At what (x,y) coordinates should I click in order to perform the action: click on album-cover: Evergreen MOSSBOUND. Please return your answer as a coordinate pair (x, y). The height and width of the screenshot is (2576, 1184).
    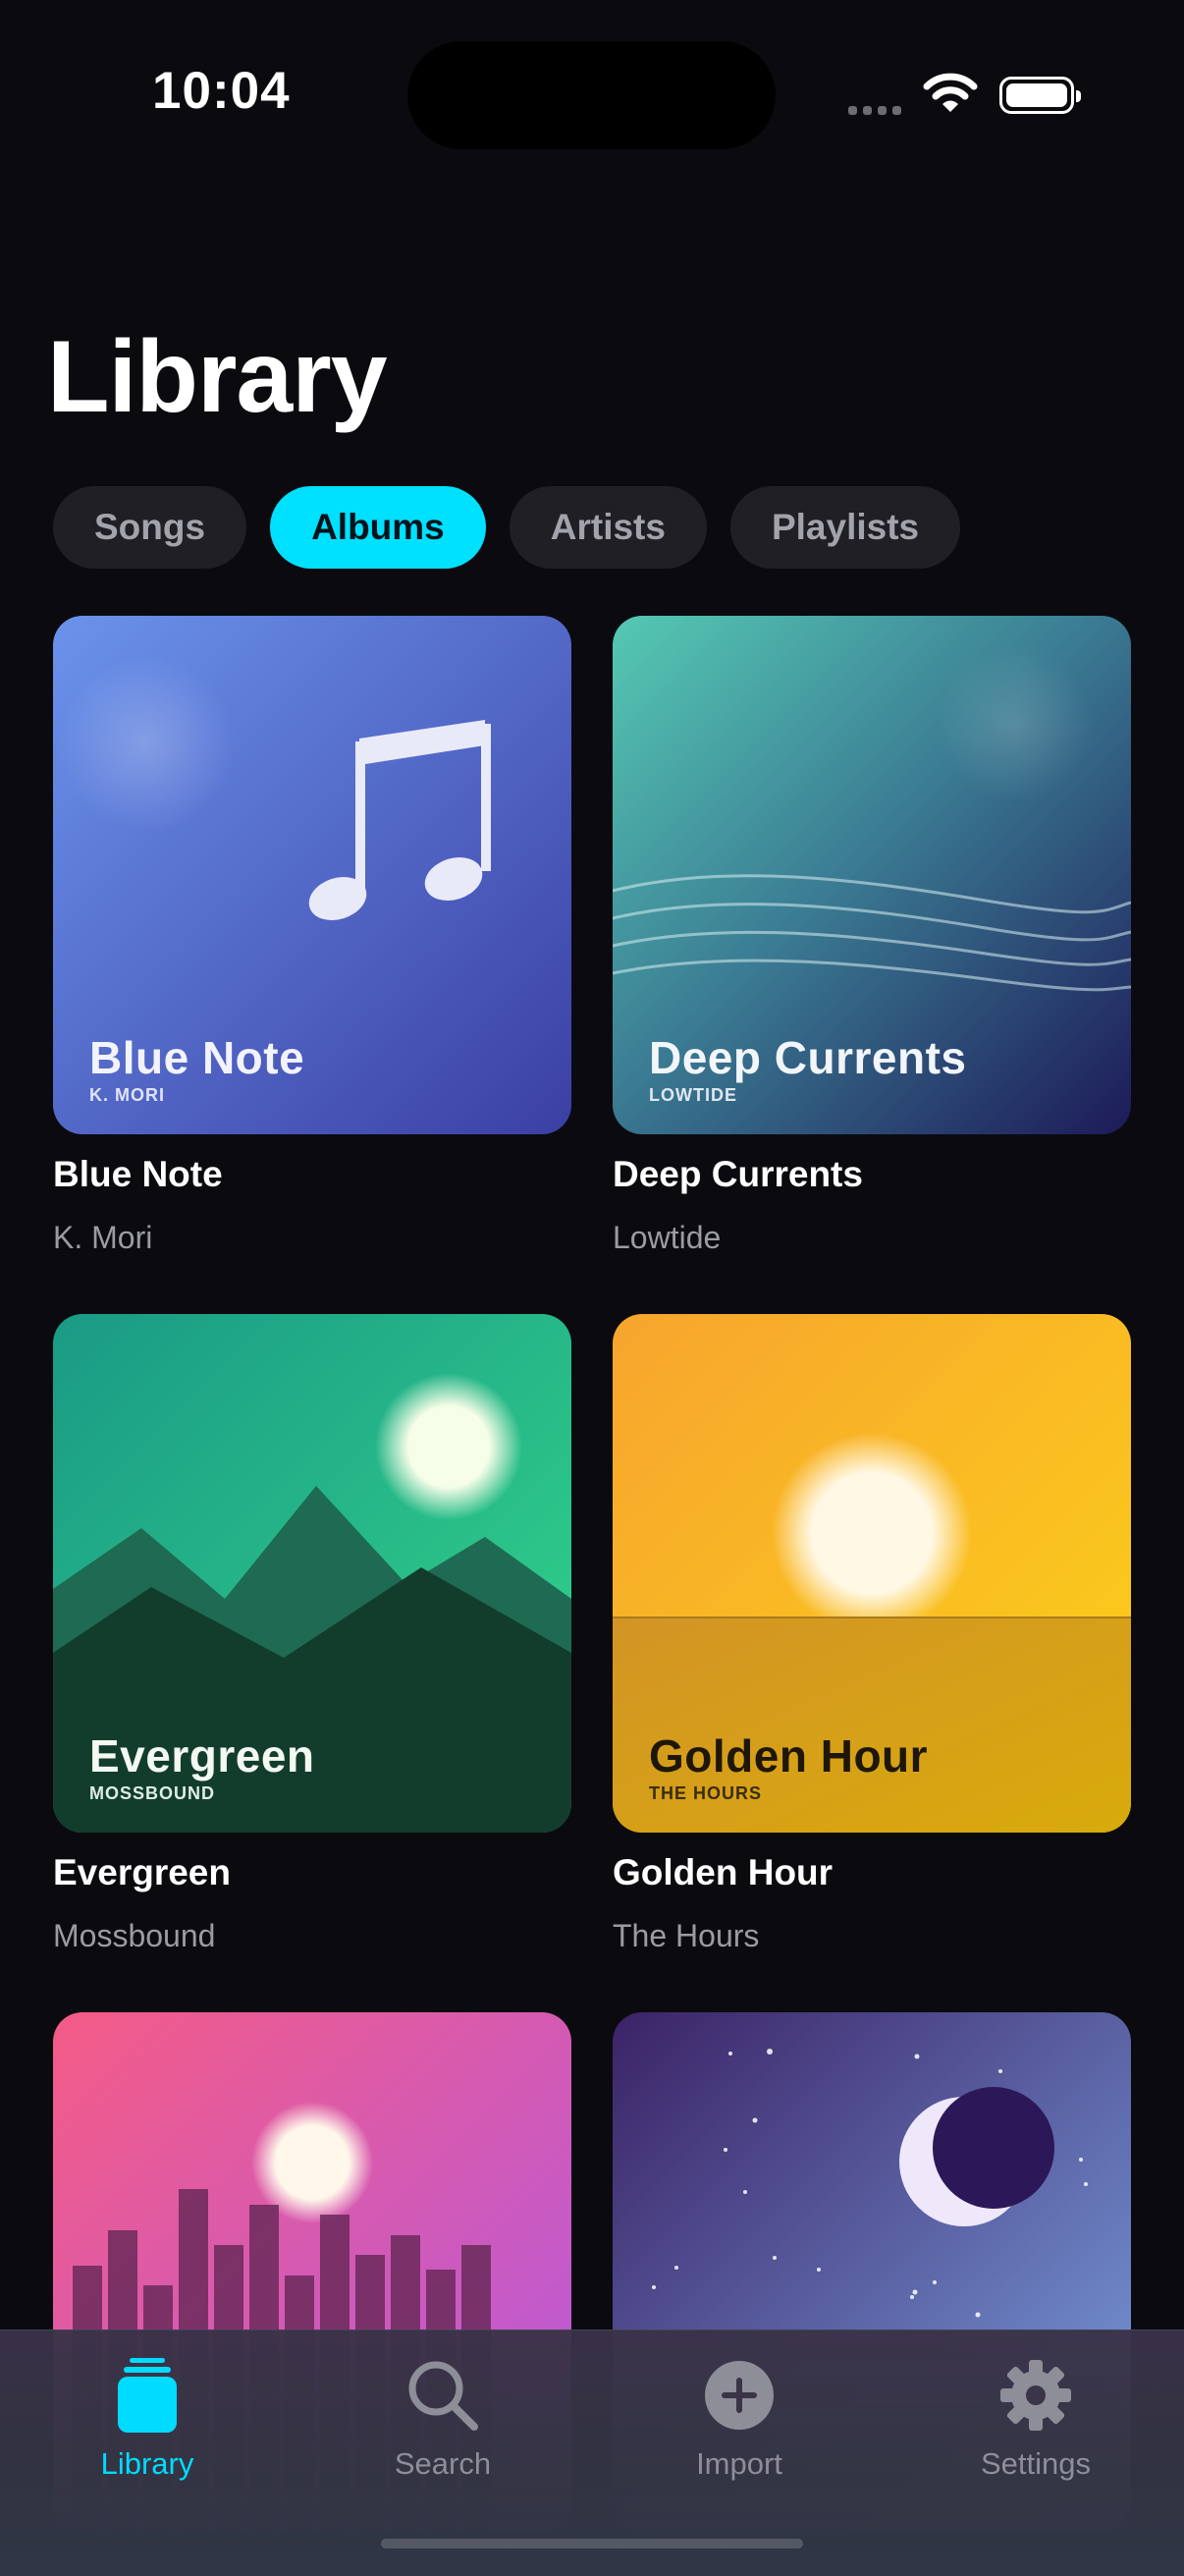
    Looking at the image, I should click on (312, 1573).